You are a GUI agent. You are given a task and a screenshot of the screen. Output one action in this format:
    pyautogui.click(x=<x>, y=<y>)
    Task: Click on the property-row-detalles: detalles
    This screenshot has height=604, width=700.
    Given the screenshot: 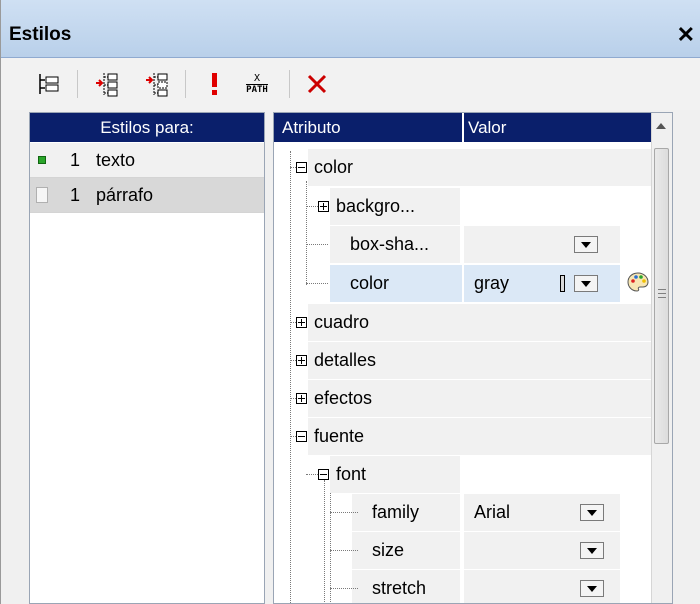 What is the action you would take?
    pyautogui.click(x=465, y=360)
    